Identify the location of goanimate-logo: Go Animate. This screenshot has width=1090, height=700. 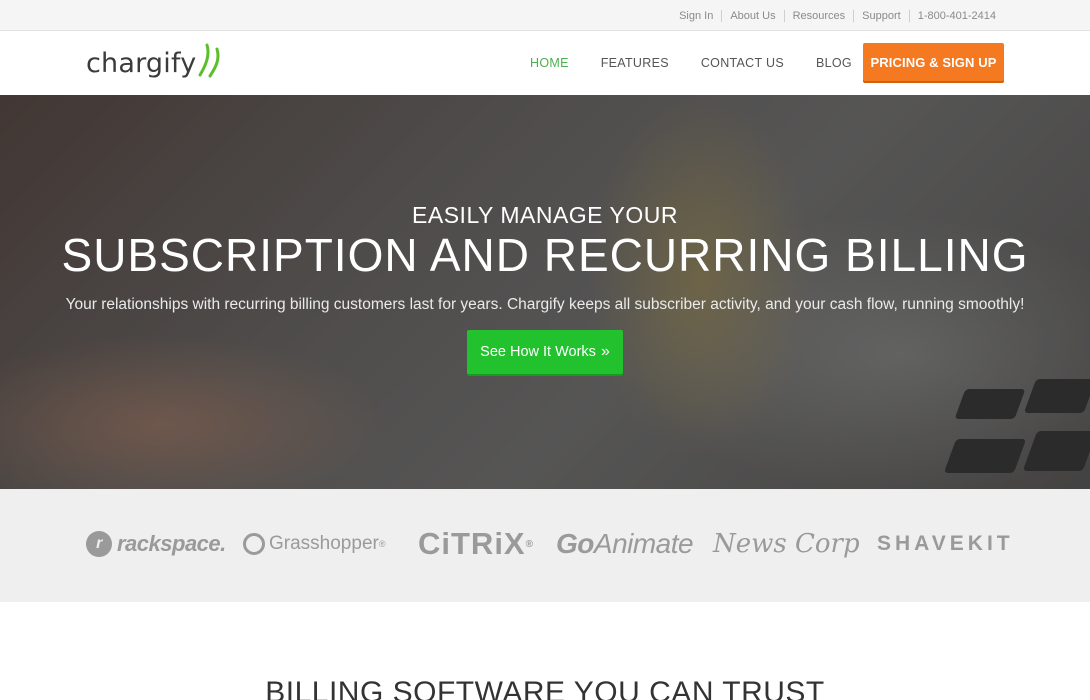
(625, 544).